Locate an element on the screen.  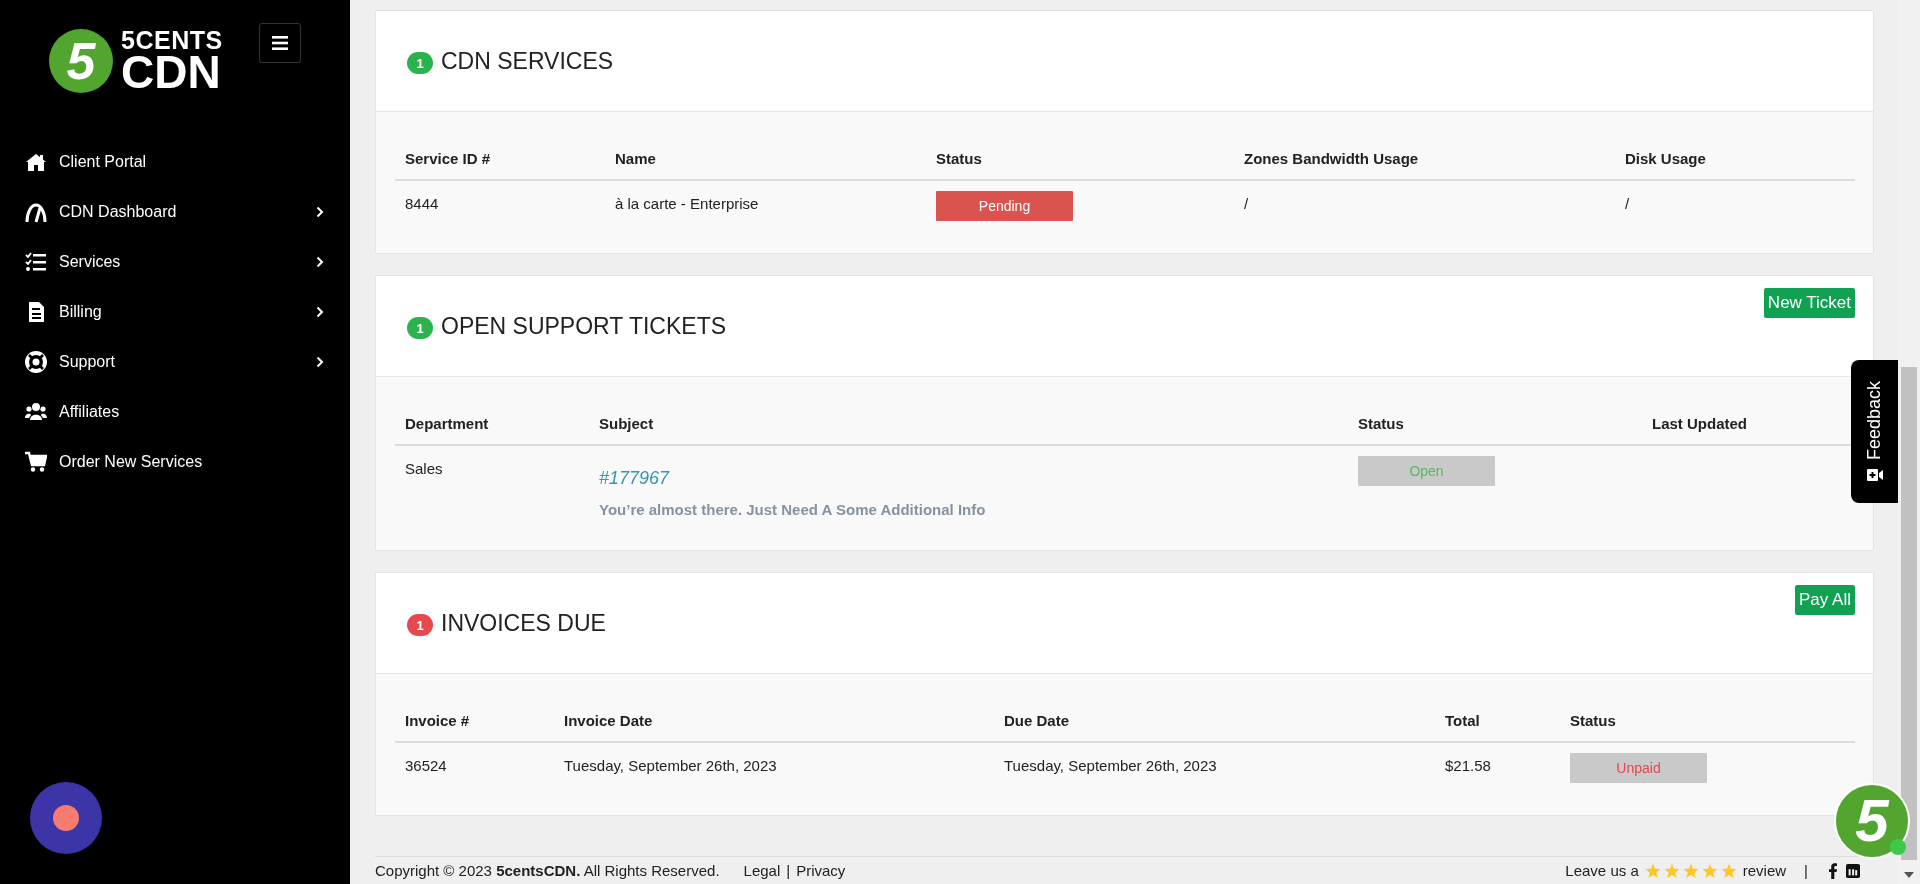
table-cell: $21.58 is located at coordinates (1468, 765).